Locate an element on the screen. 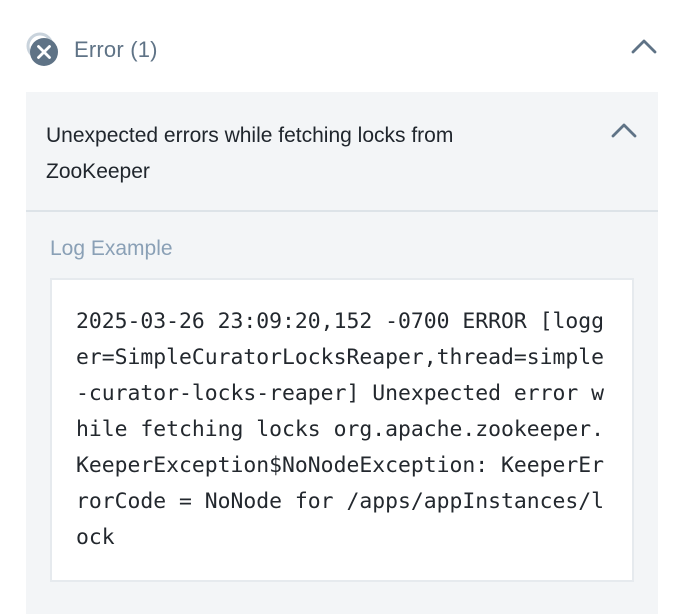 The image size is (686, 614). log-example-label: Log Example is located at coordinates (111, 248).